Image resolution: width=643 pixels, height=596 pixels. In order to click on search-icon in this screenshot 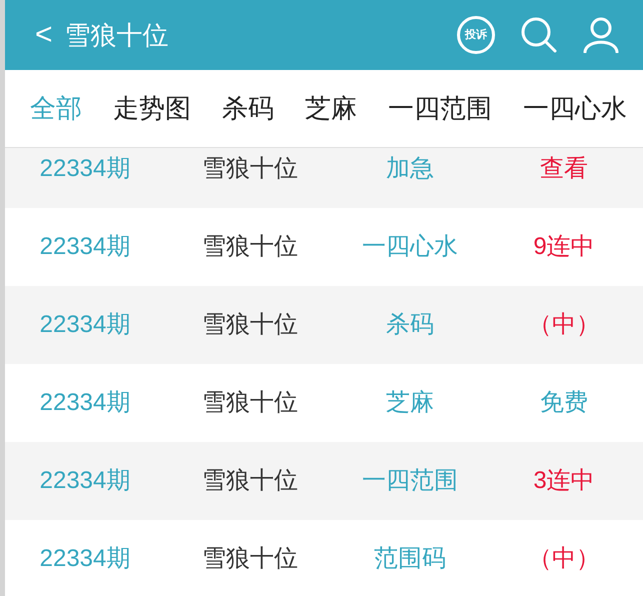, I will do `click(539, 35)`.